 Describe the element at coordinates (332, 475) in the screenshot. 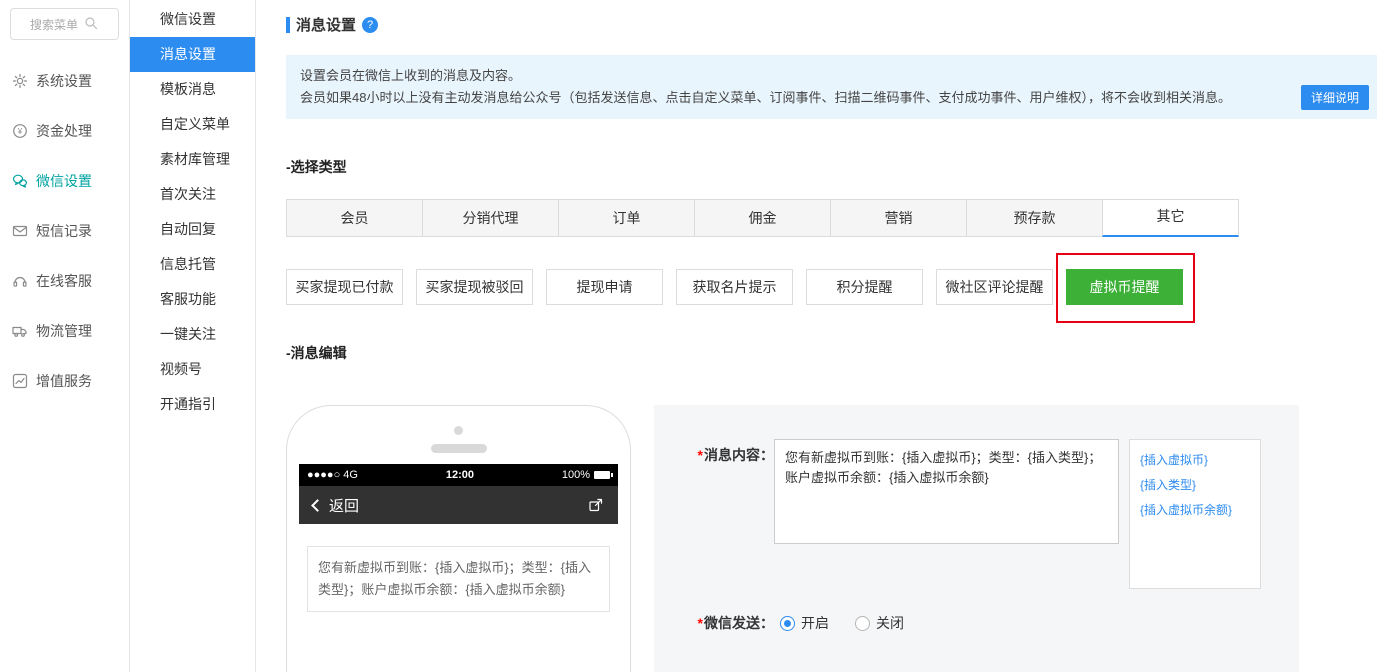

I see `signal-indicator: ●●●●○ 4G` at that location.